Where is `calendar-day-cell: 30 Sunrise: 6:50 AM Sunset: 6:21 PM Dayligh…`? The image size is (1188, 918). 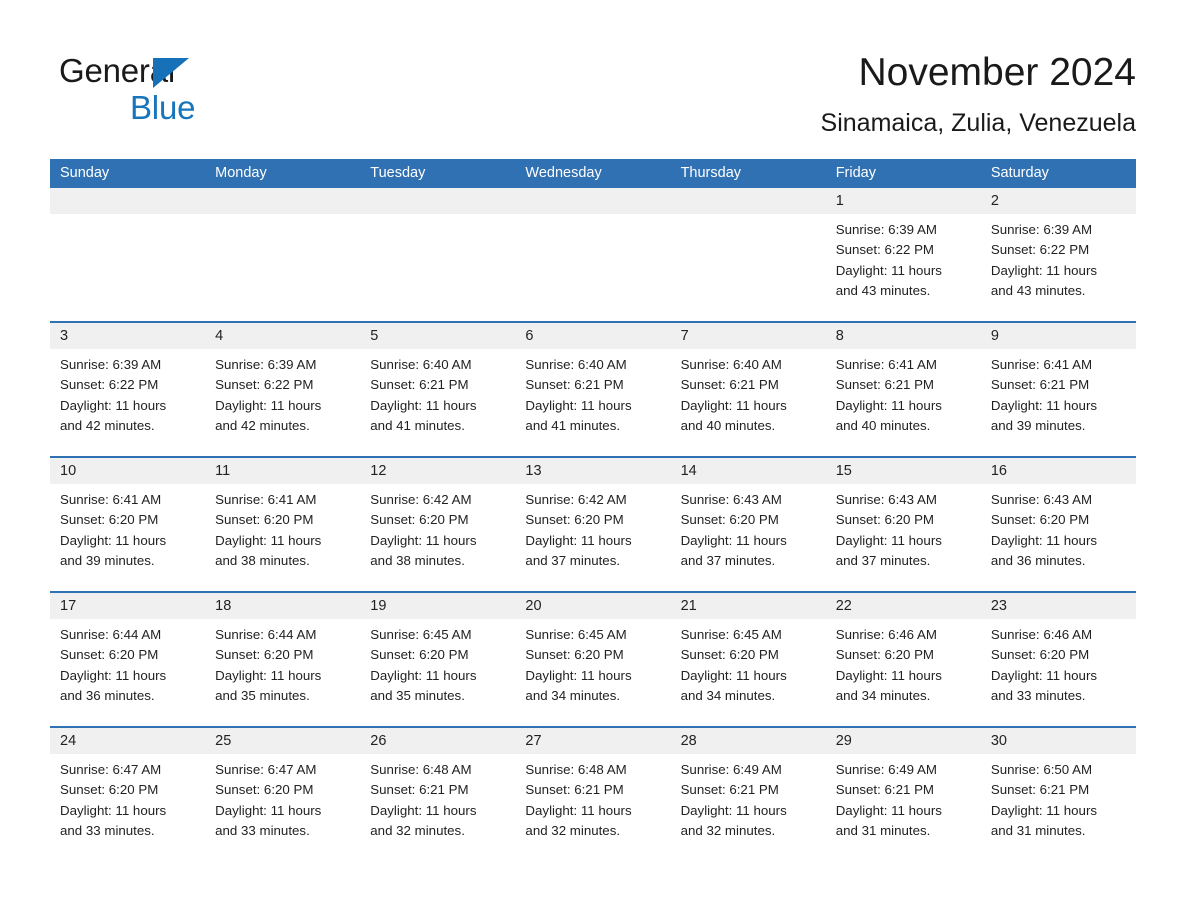 calendar-day-cell: 30 Sunrise: 6:50 AM Sunset: 6:21 PM Dayligh… is located at coordinates (1058, 794).